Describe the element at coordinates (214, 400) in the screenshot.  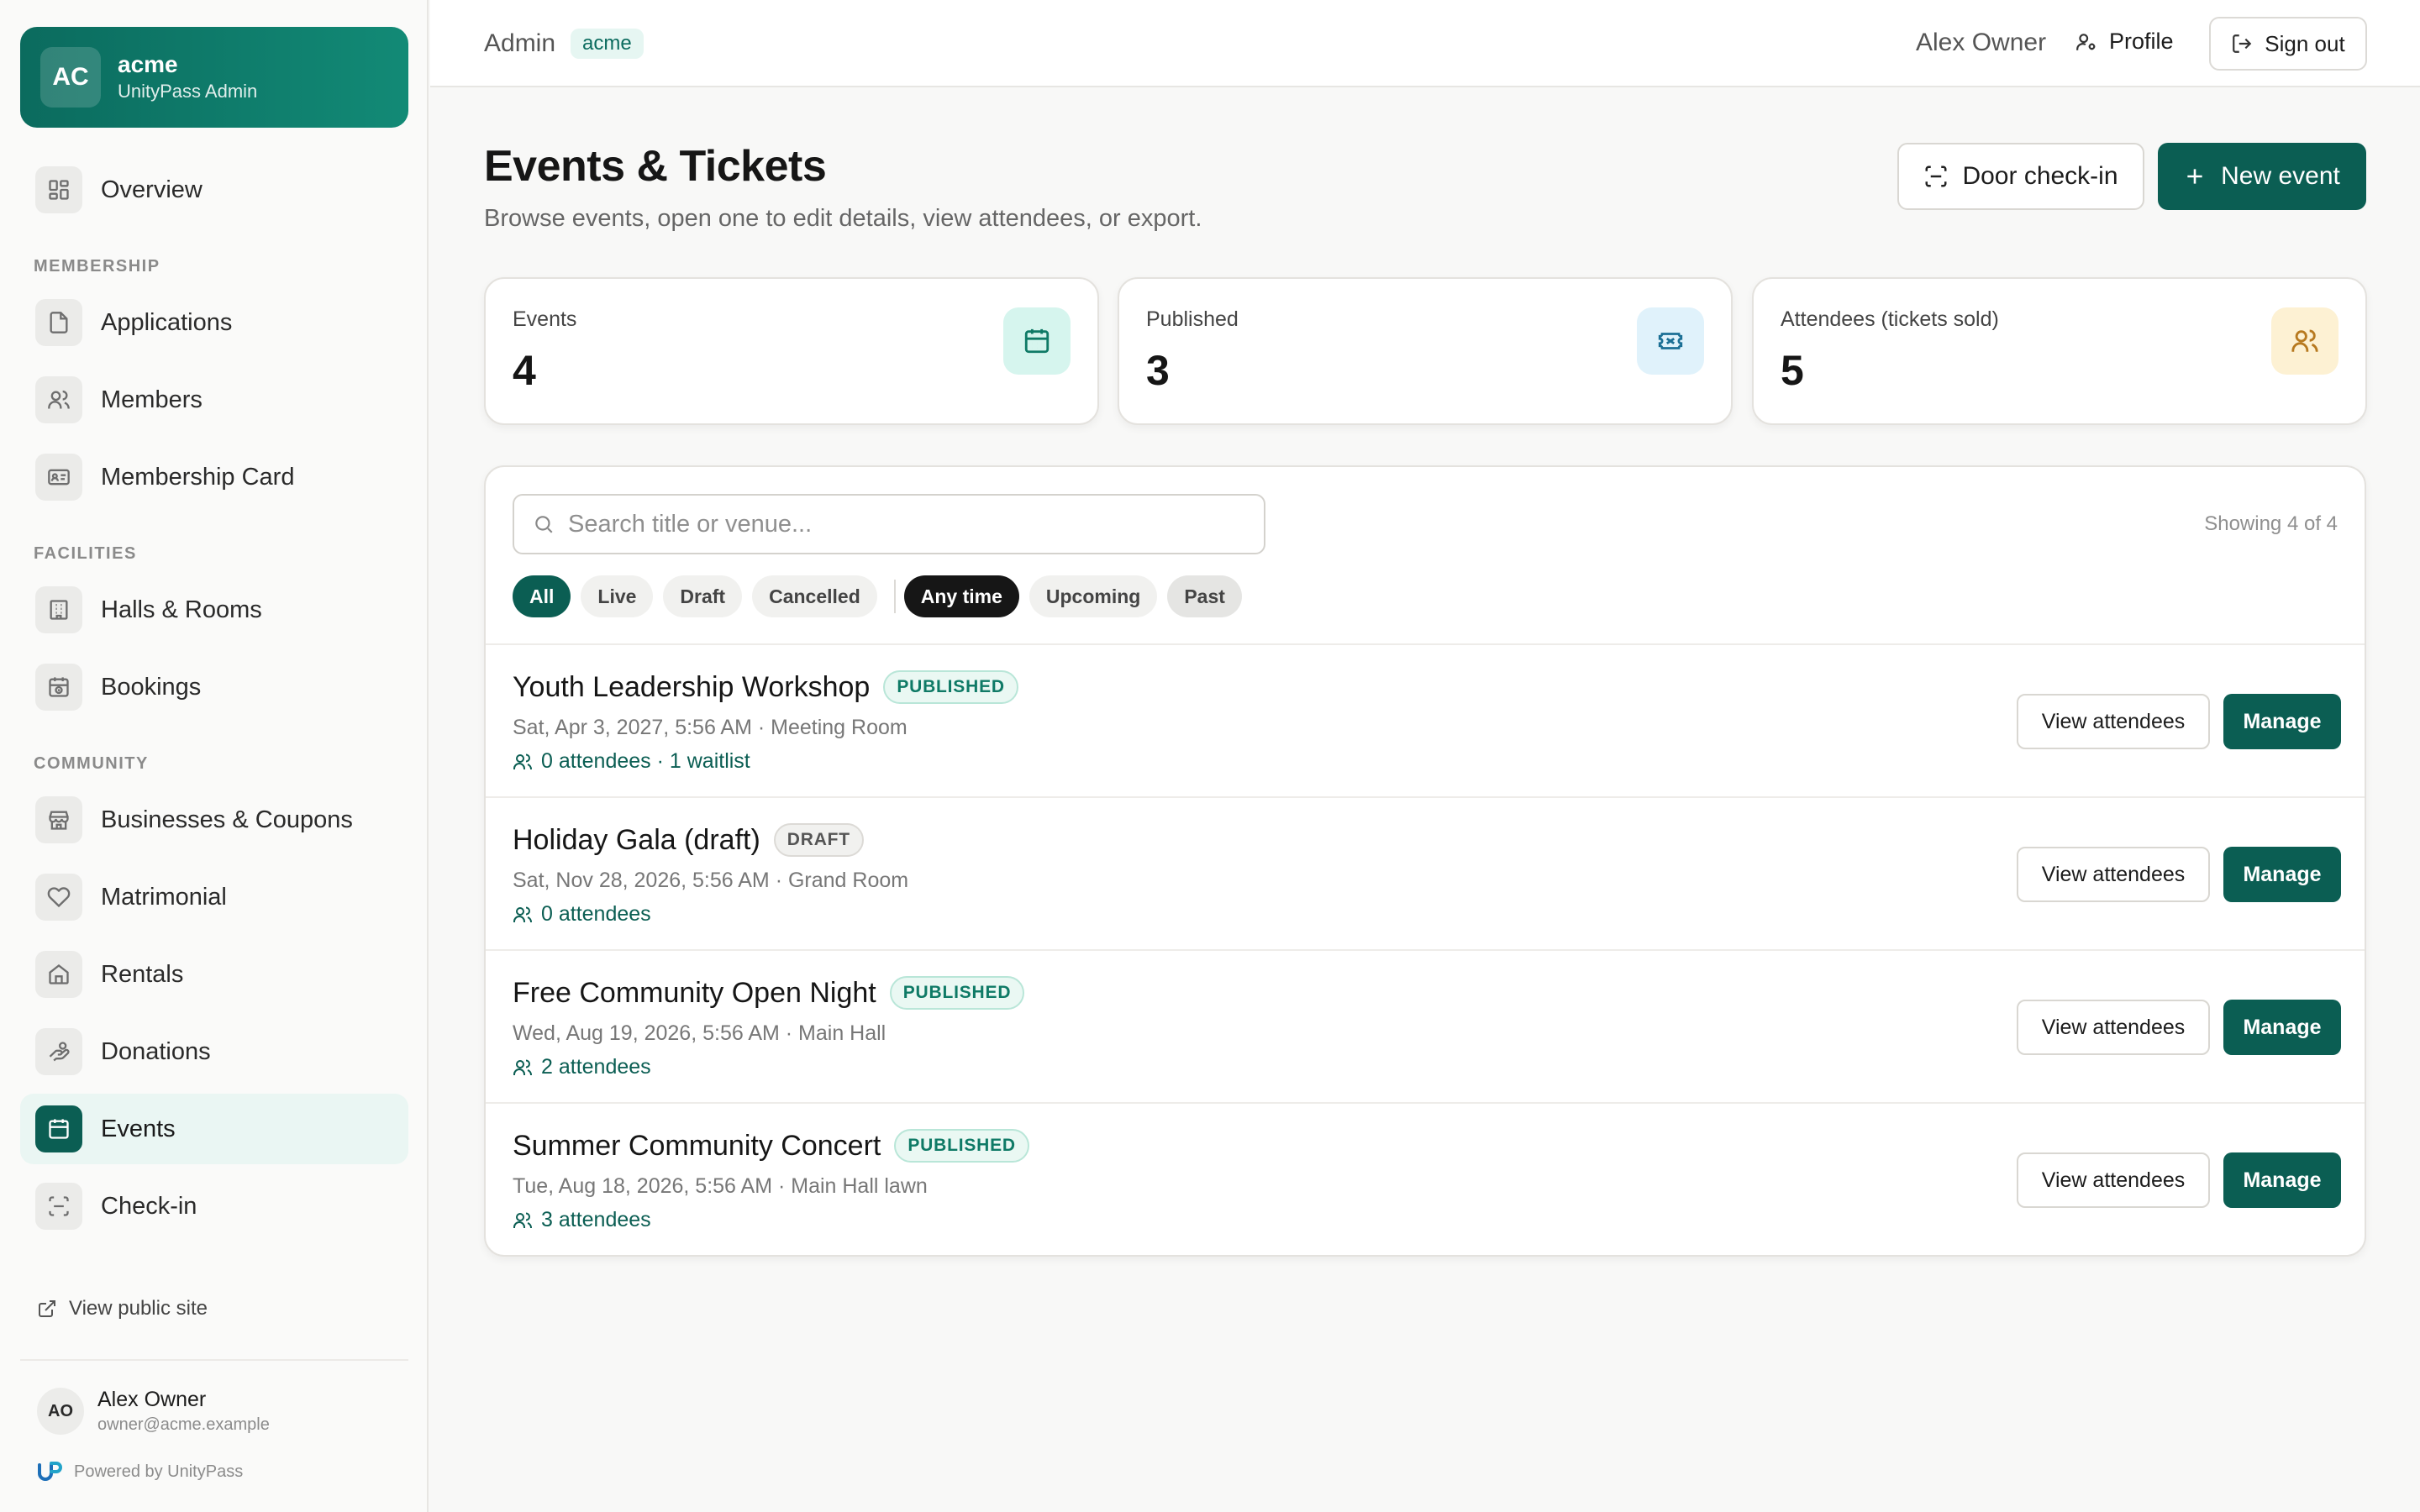
I see `sidebar-item-members: Members` at that location.